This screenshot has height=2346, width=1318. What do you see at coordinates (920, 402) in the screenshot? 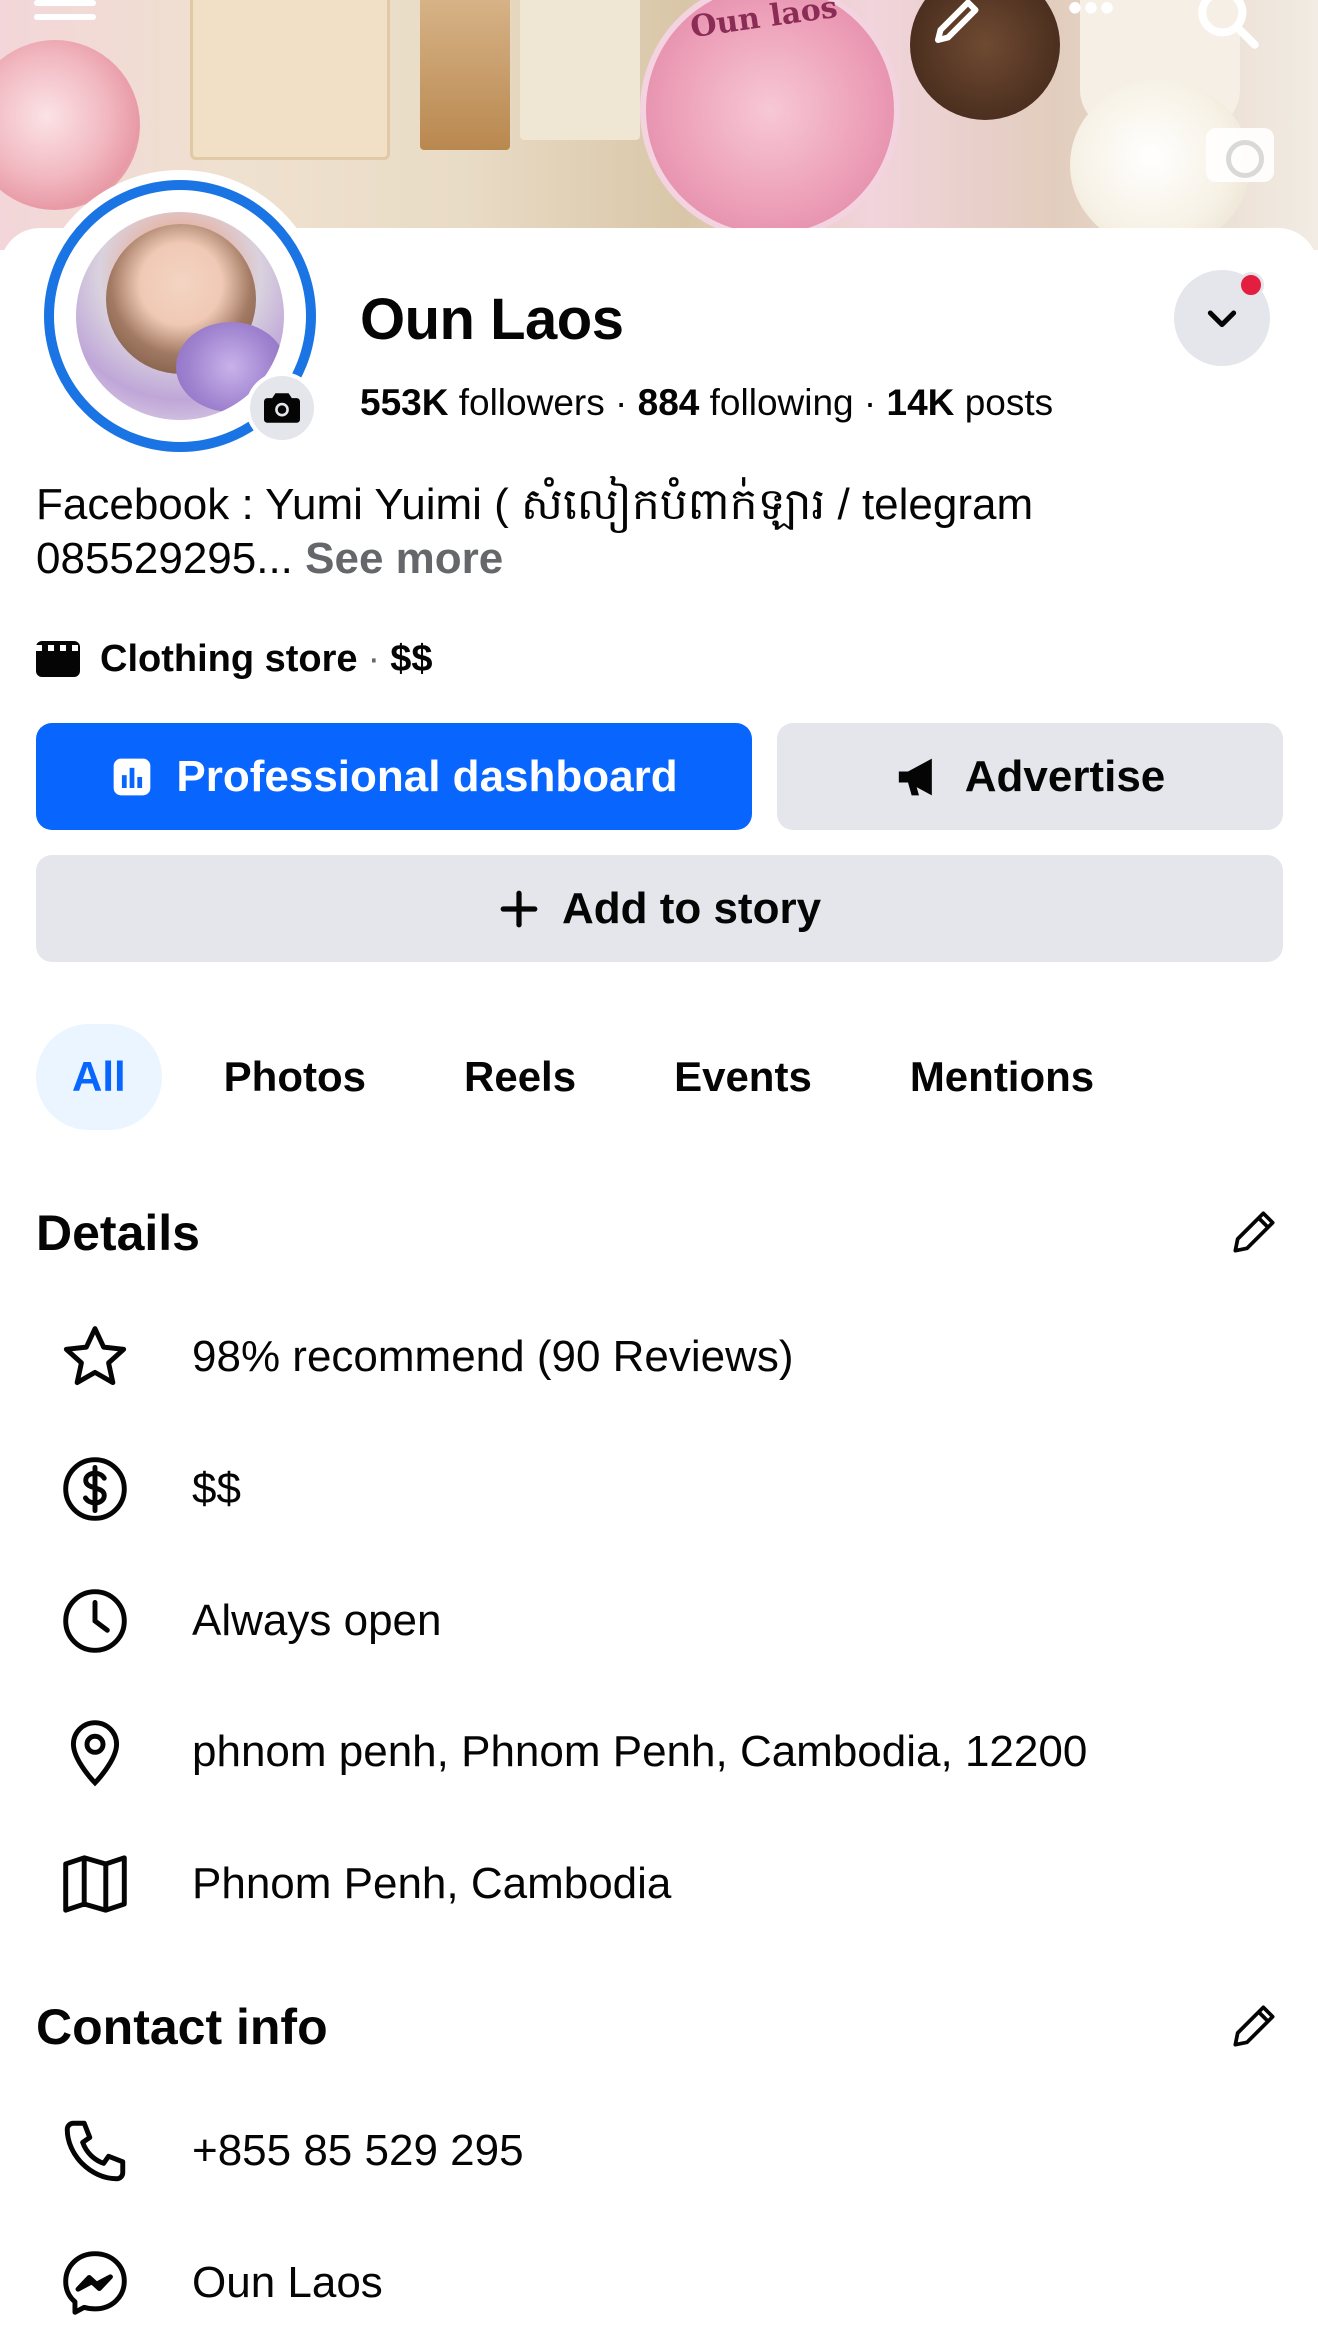
I see `posts-count: 14K` at bounding box center [920, 402].